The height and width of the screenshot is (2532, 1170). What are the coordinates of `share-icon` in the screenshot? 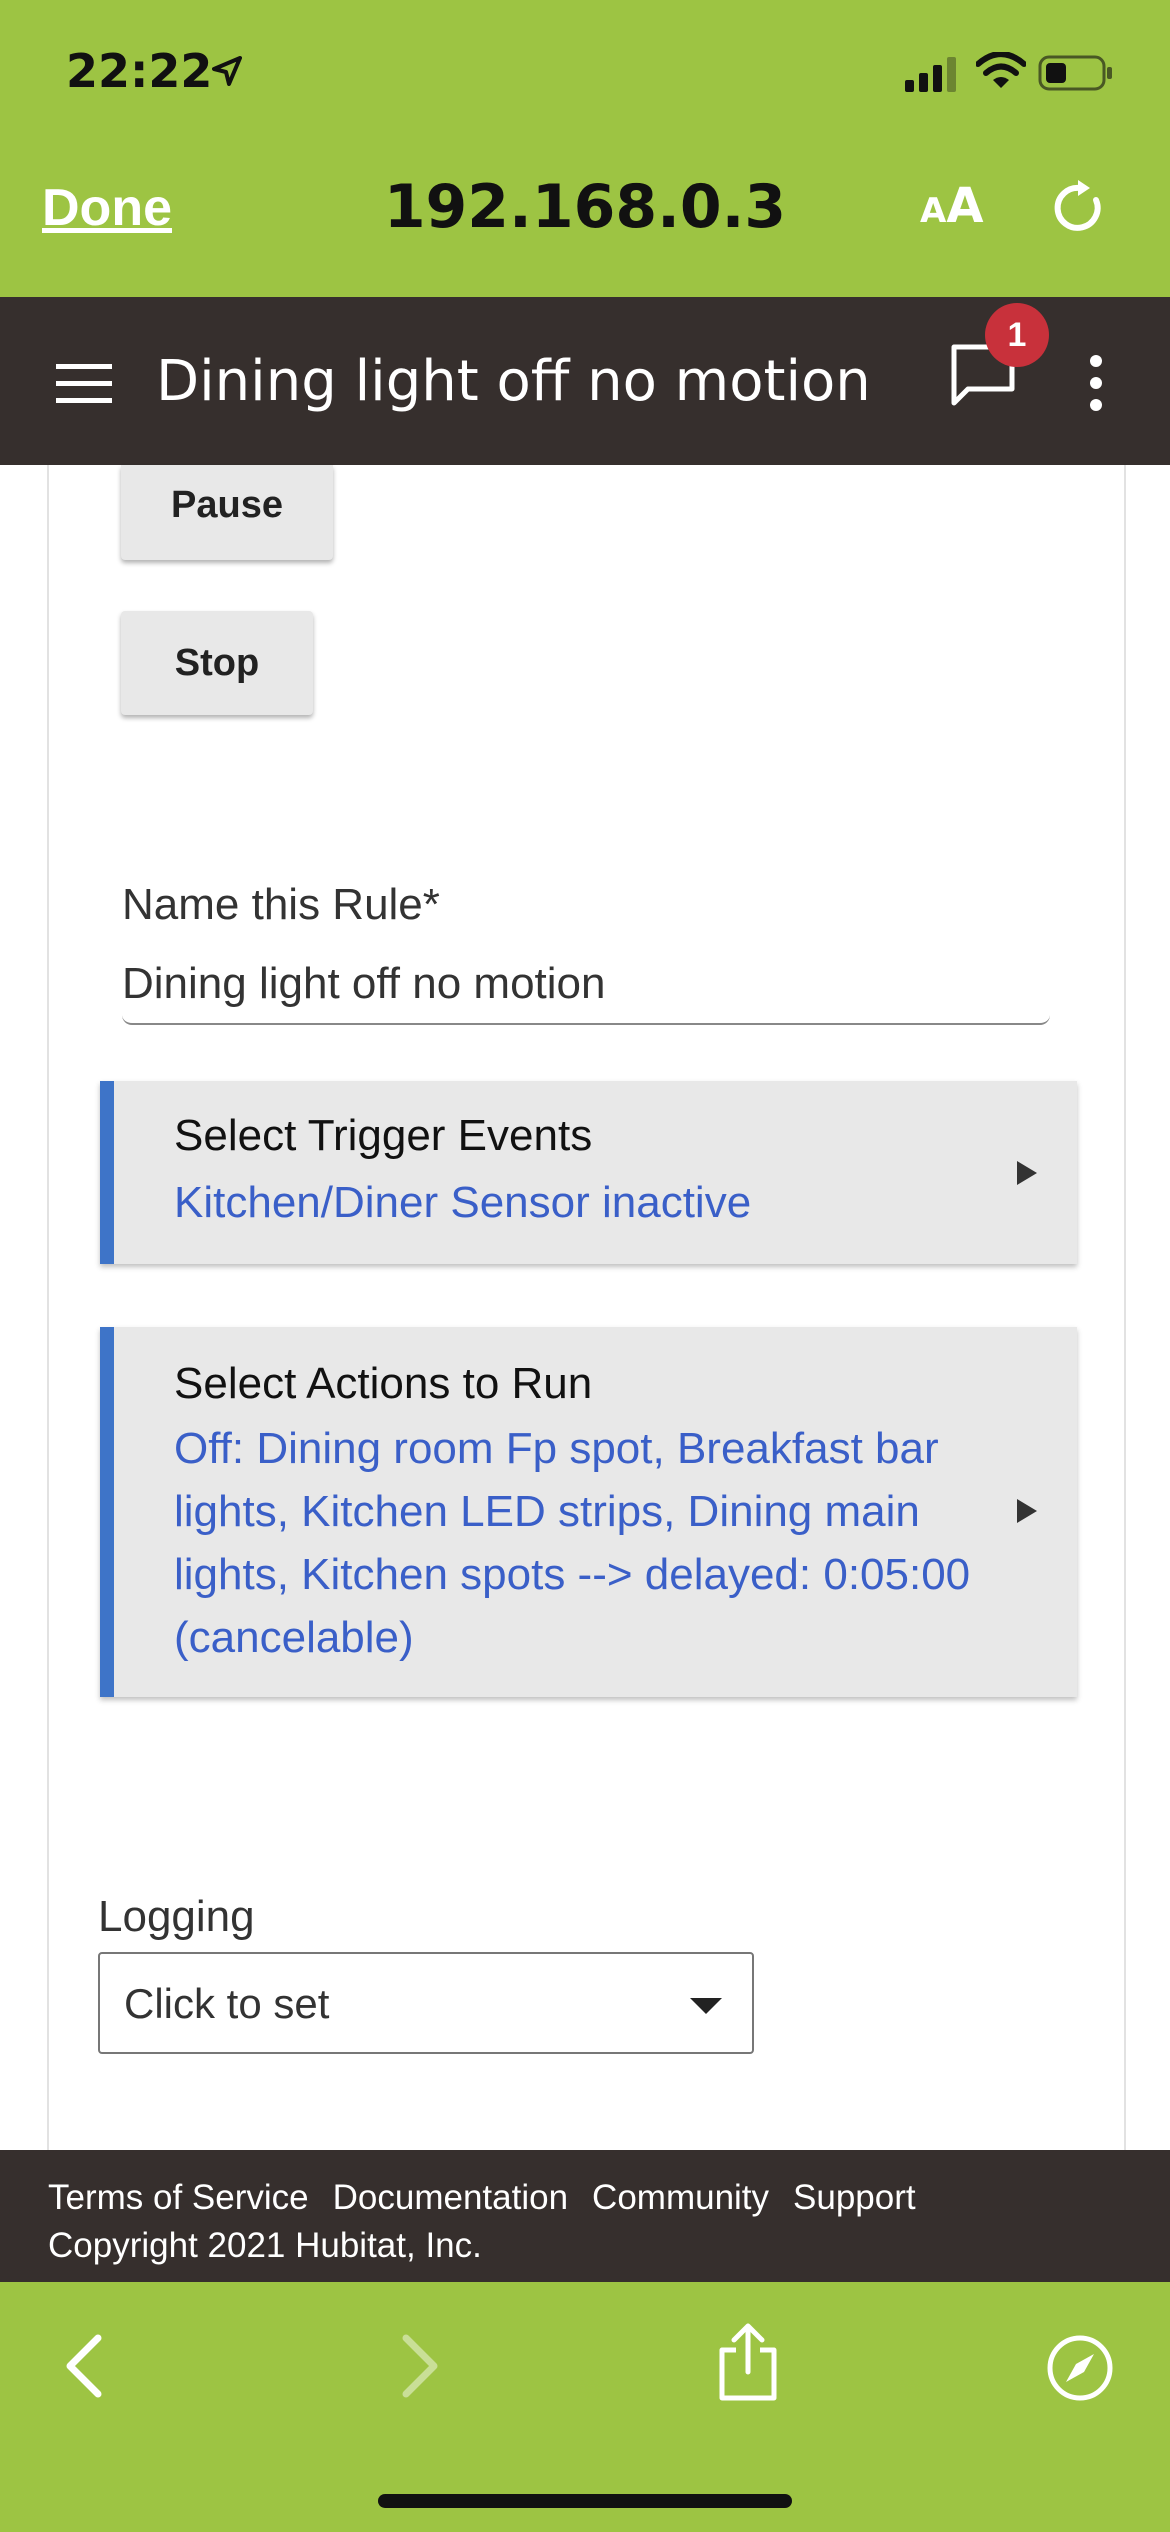 It's located at (748, 2362).